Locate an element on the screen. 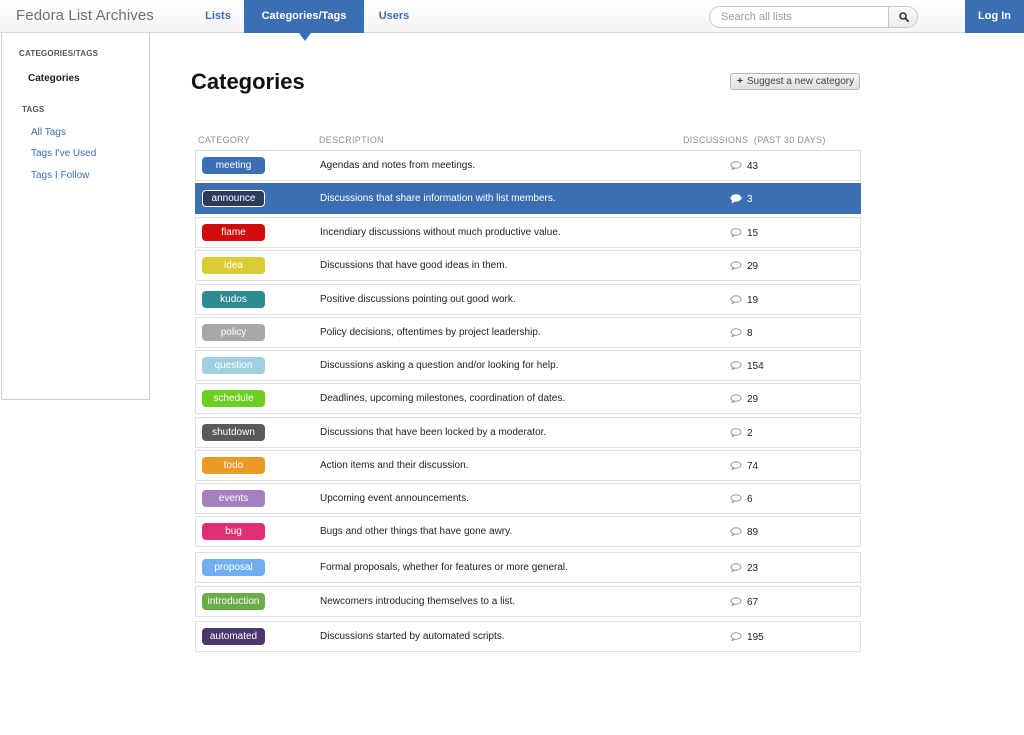 The width and height of the screenshot is (1024, 735). category-tag: schedule is located at coordinates (233, 398).